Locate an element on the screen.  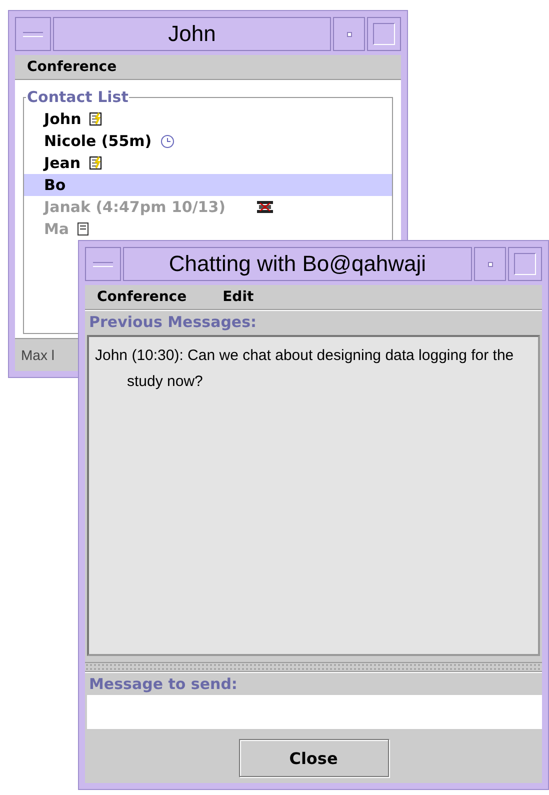
contact-item: Bo is located at coordinates (208, 185).